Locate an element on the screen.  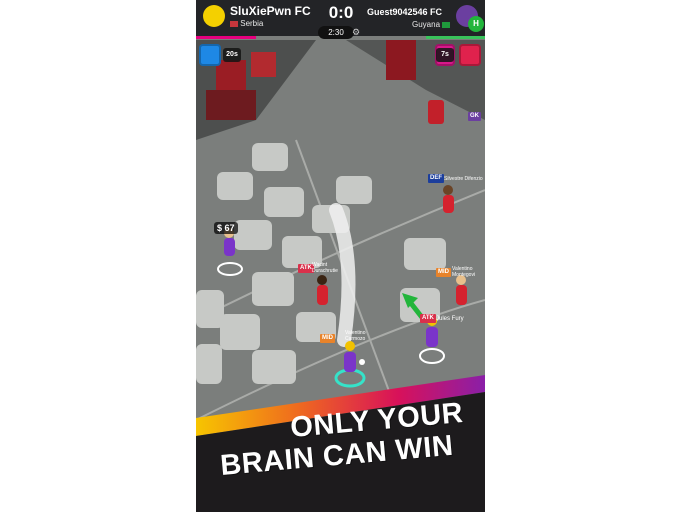
money-symbol: $ is located at coordinates (220, 228).